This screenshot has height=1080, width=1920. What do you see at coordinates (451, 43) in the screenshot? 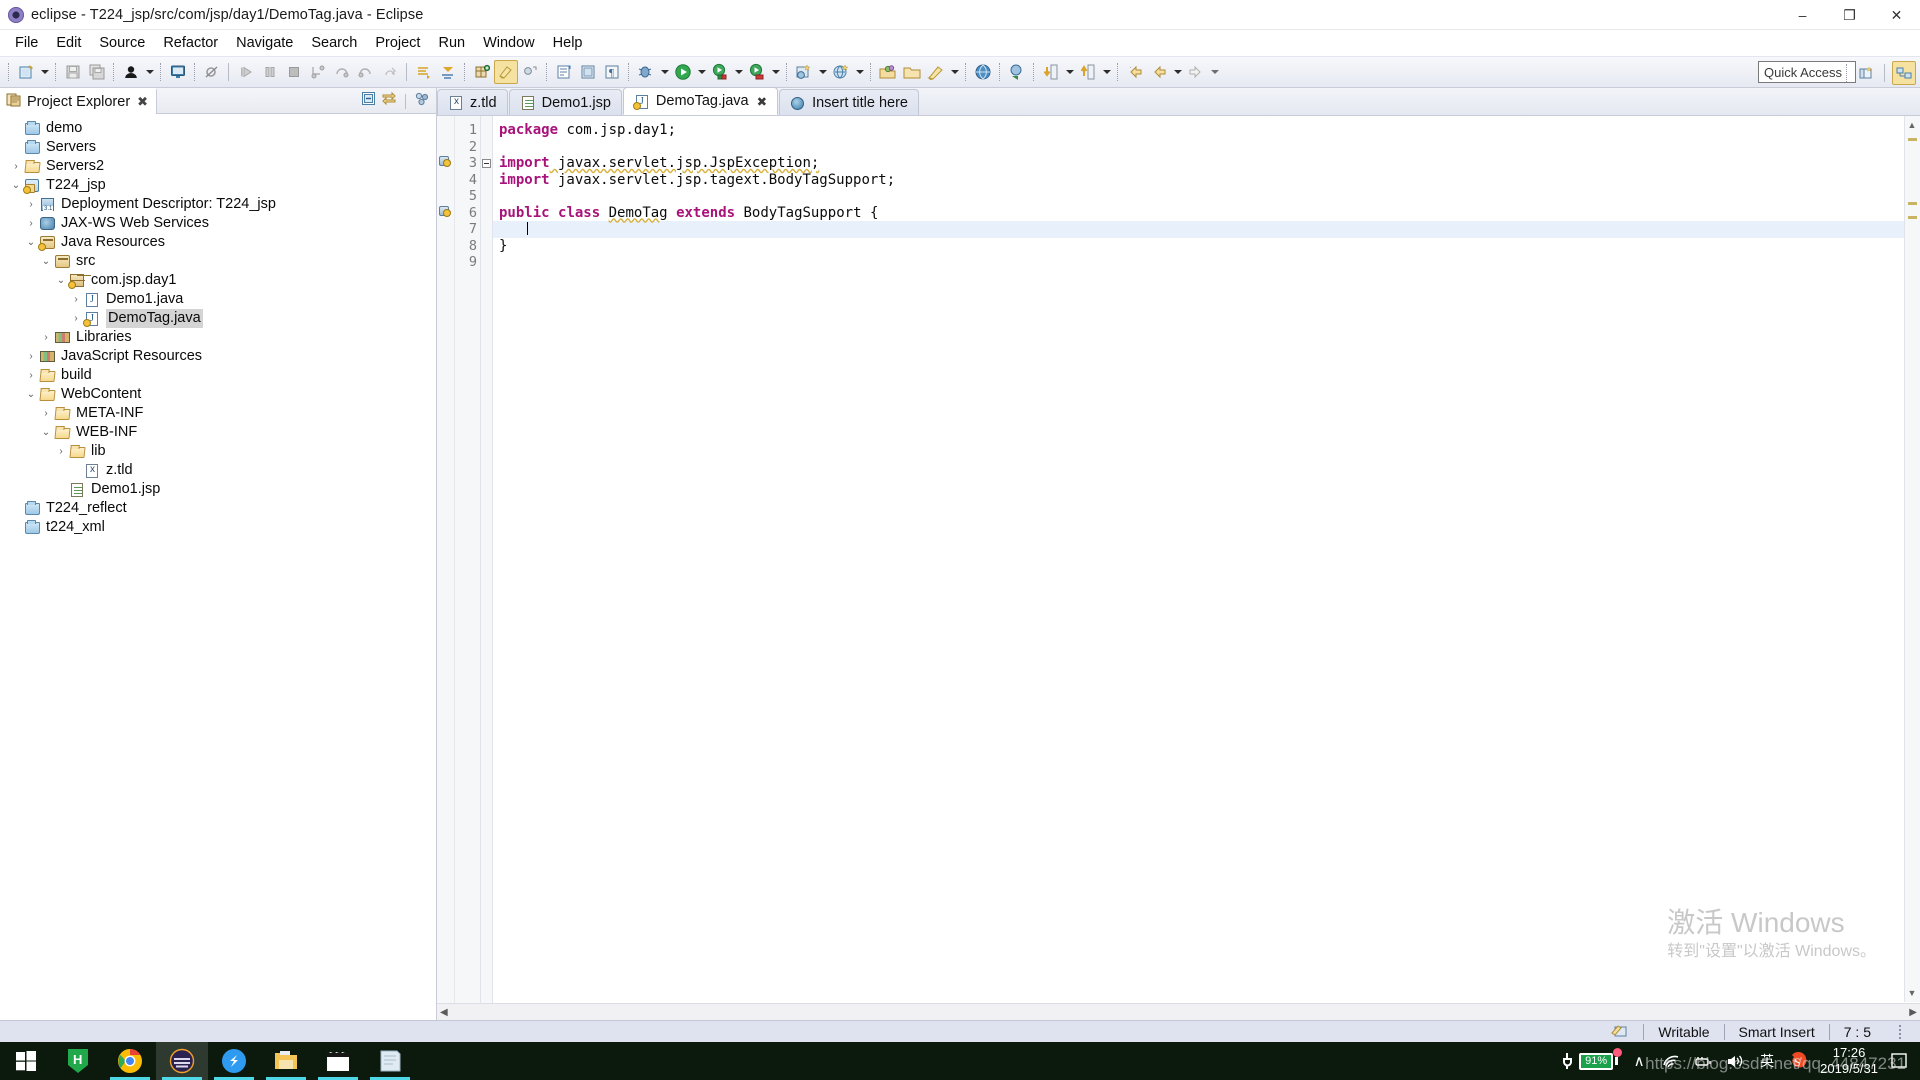
I see `menu-run: Run` at bounding box center [451, 43].